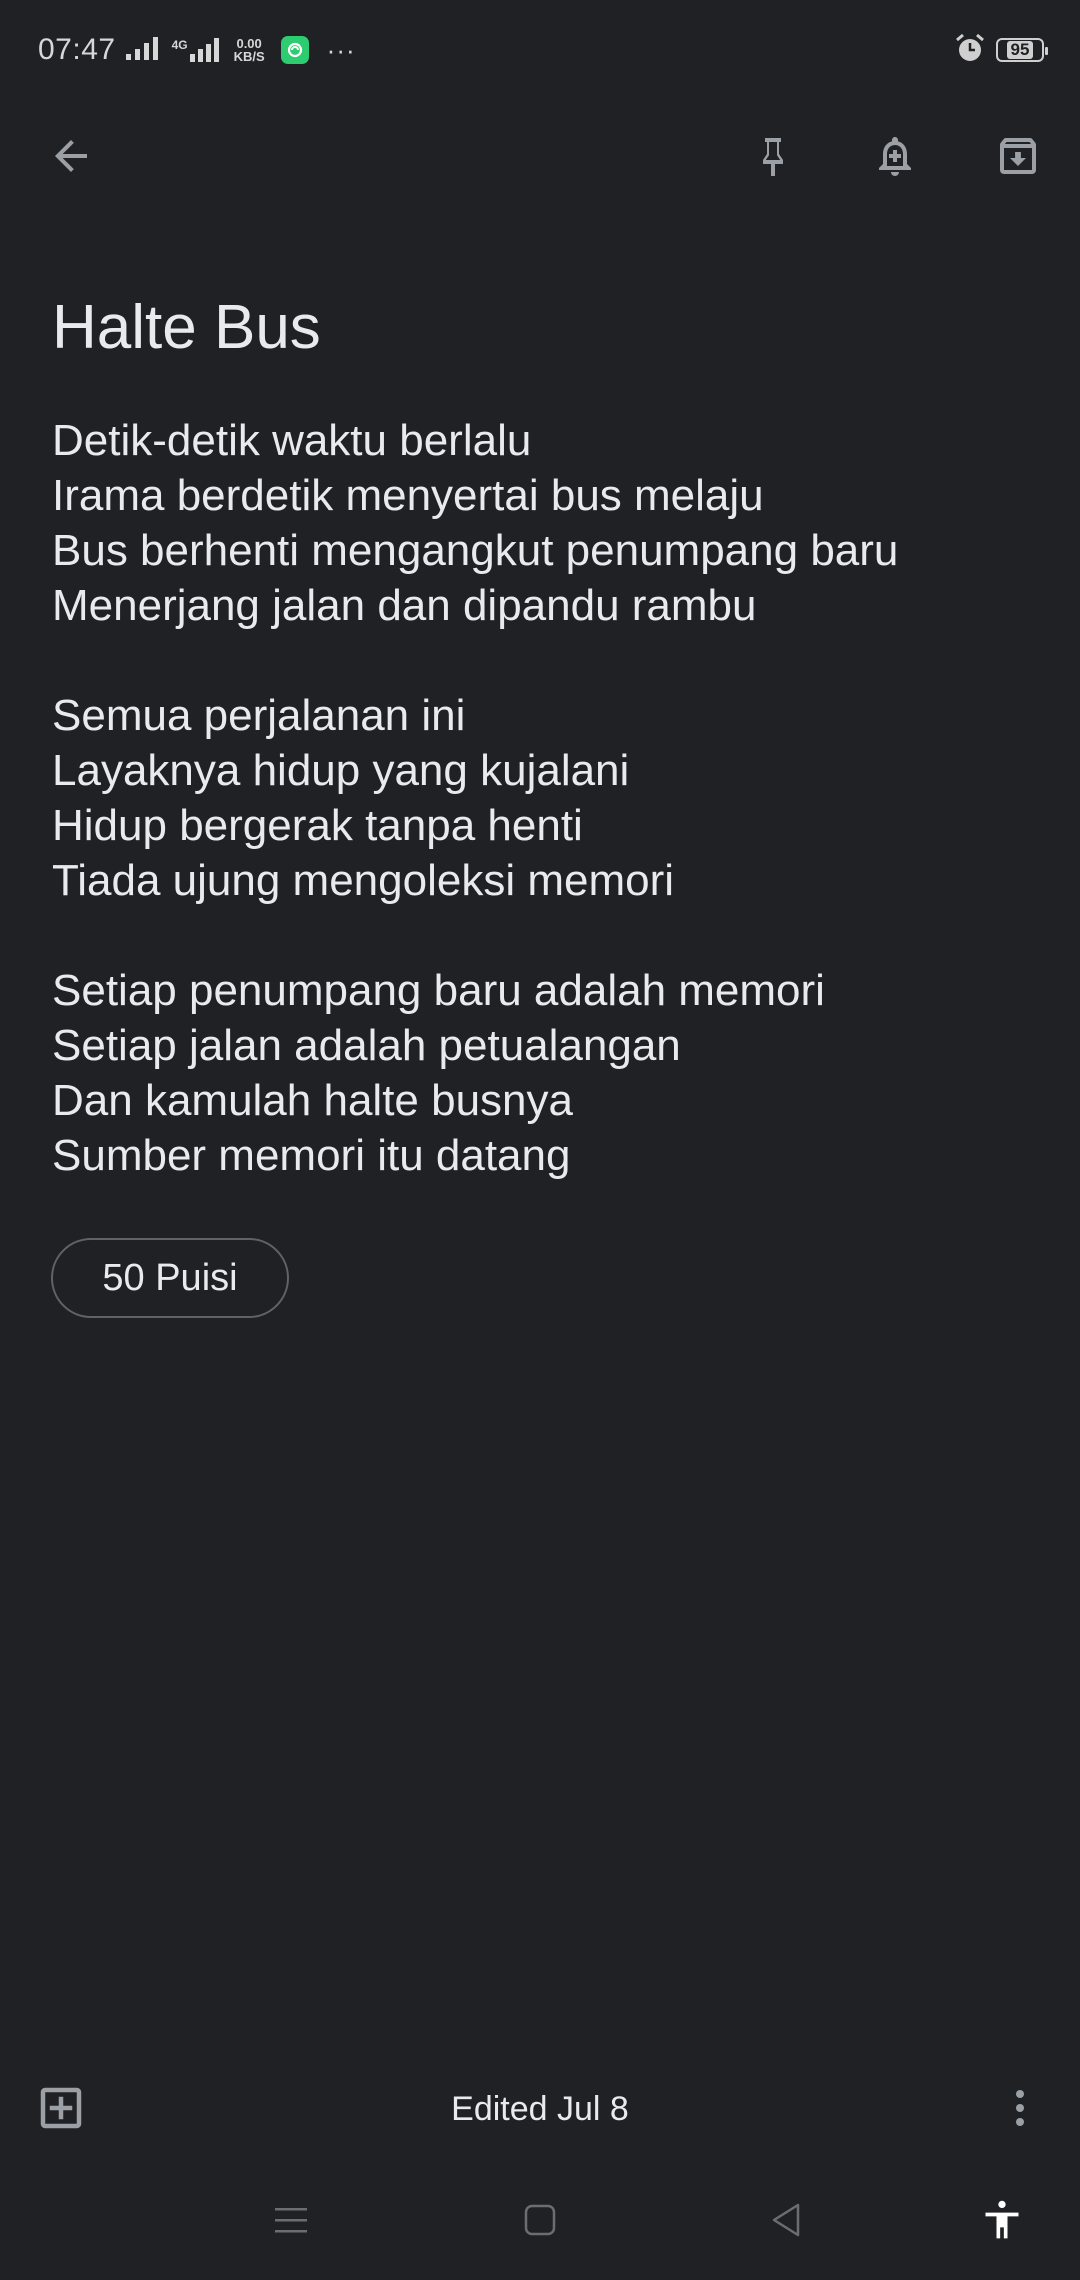  I want to click on battery-level: 95, so click(1020, 50).